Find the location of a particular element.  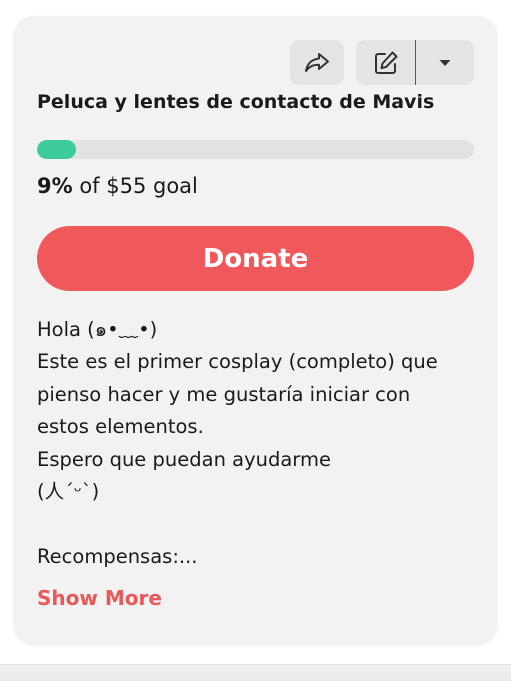

description-line: Este es el primer cosplay (completo) que is located at coordinates (237, 362).